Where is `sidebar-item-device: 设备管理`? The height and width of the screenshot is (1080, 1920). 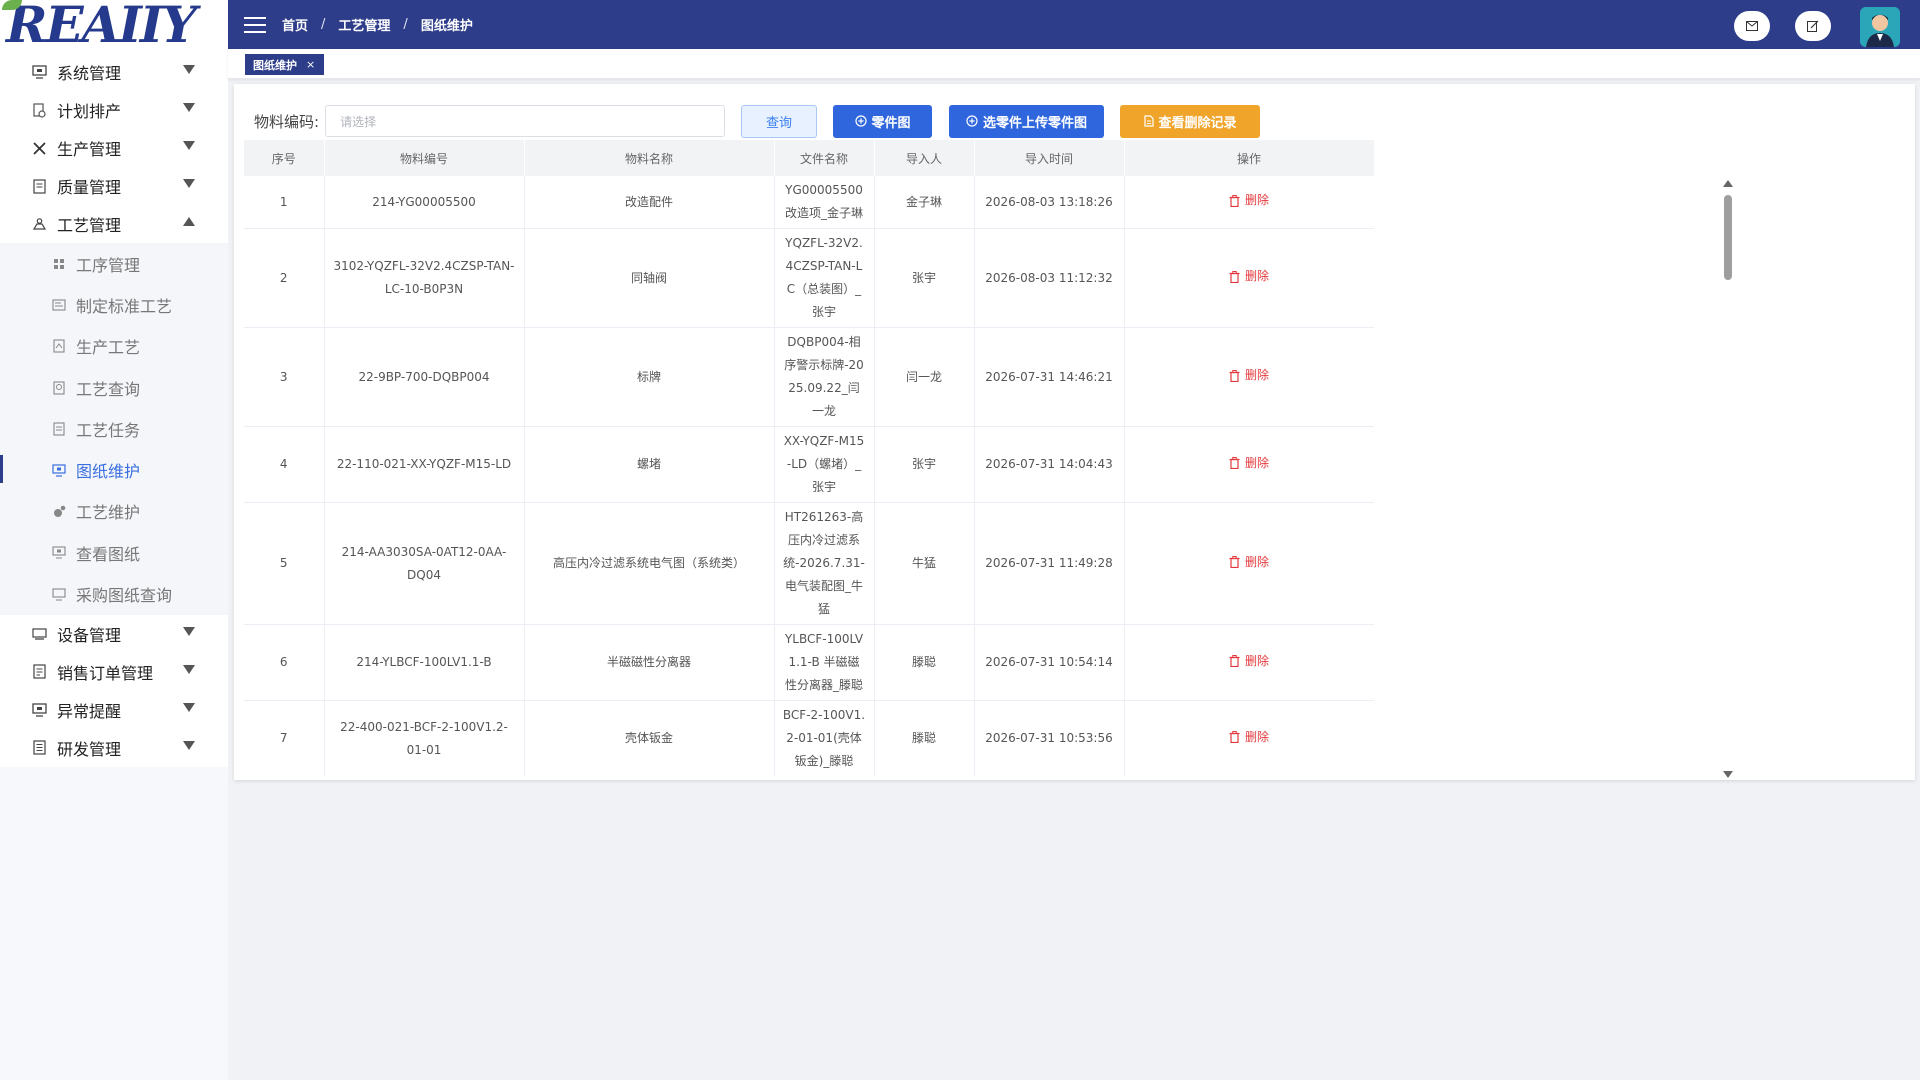
sidebar-item-device: 设备管理 is located at coordinates (114, 634).